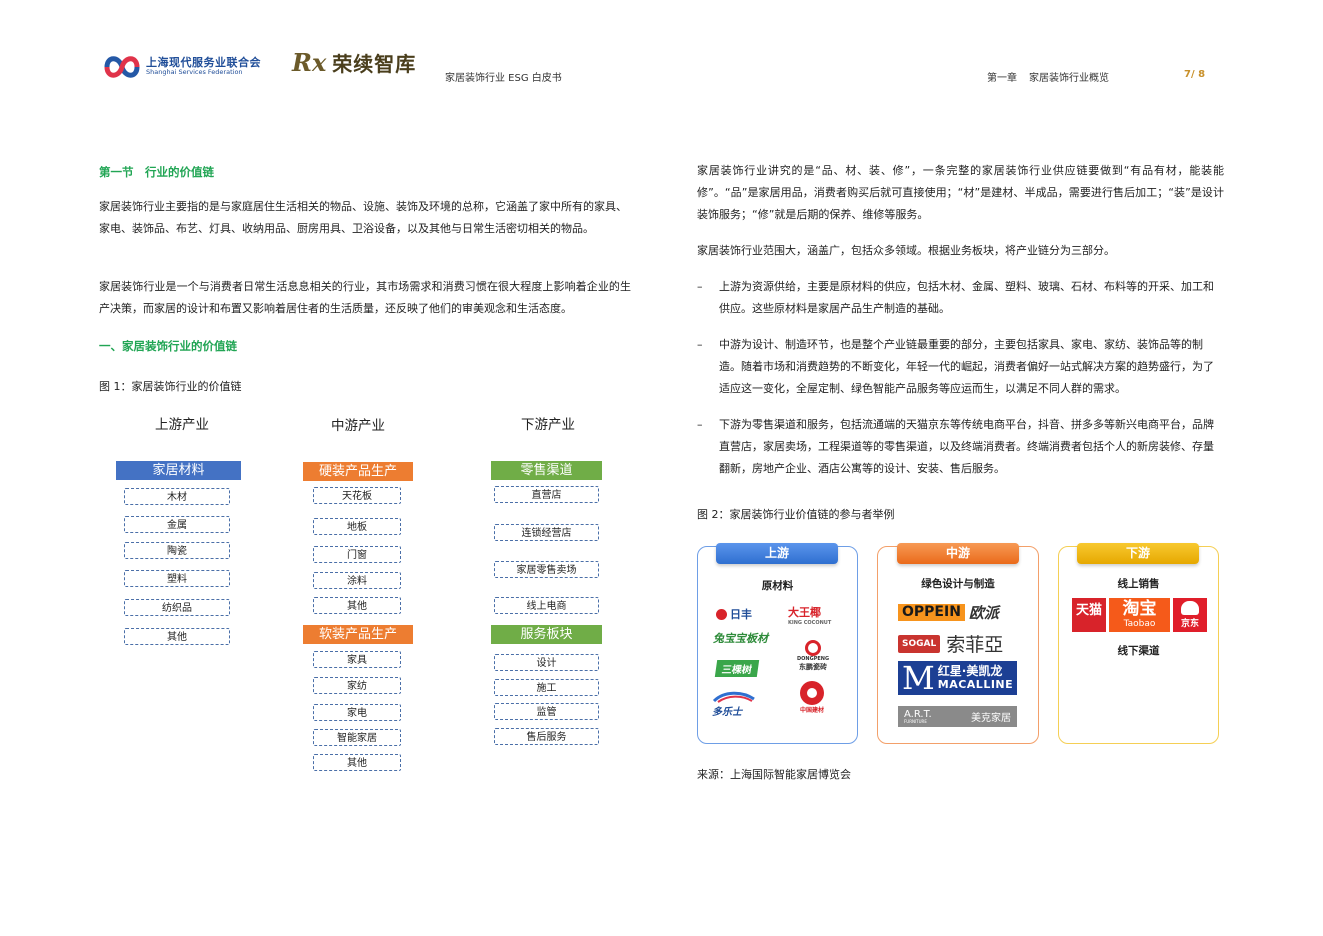 The height and width of the screenshot is (936, 1323). What do you see at coordinates (178, 470) in the screenshot?
I see `category-home-materials: 家居材料` at bounding box center [178, 470].